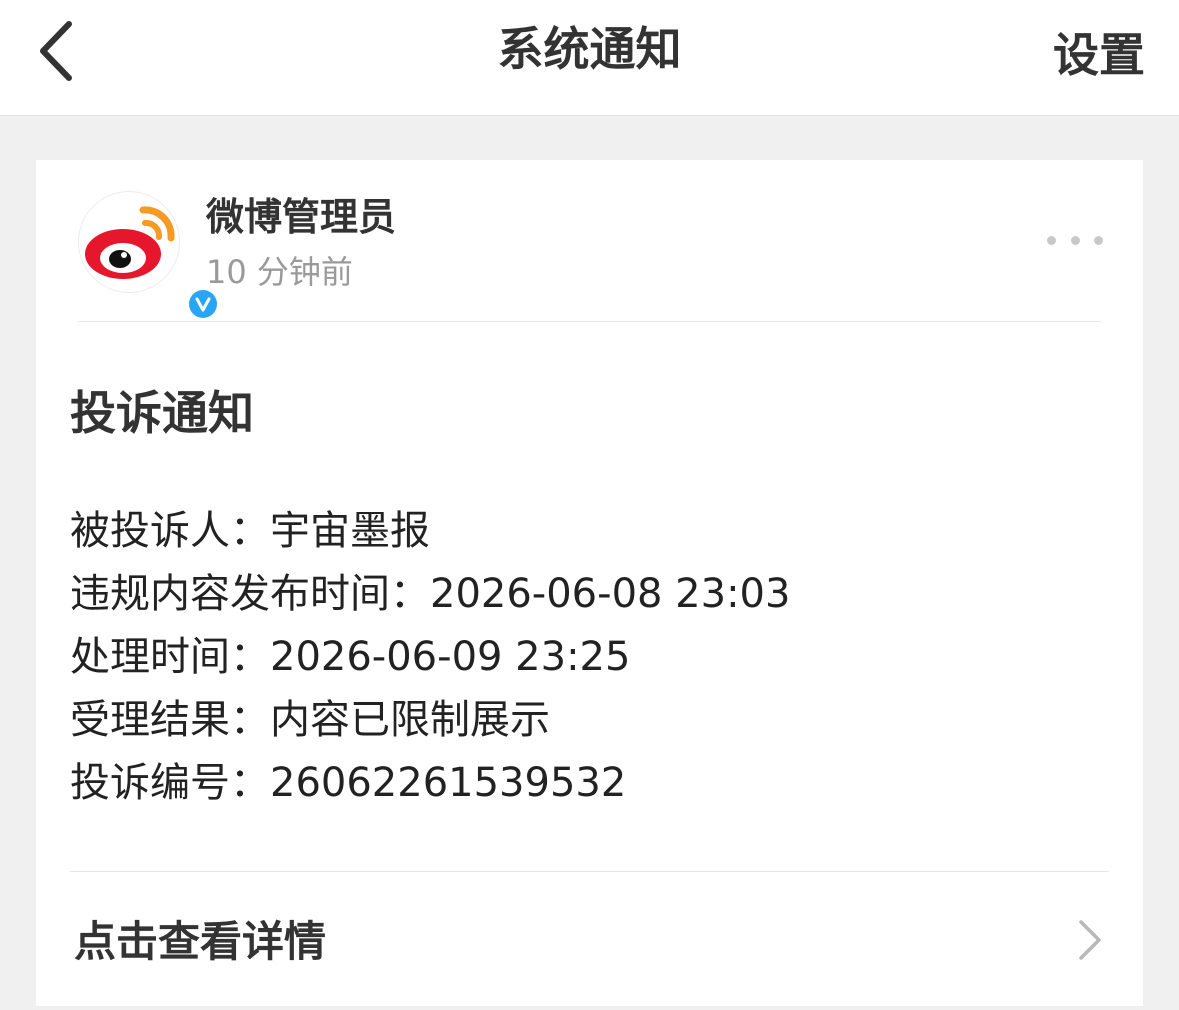 Image resolution: width=1179 pixels, height=1010 pixels. I want to click on more-options-button, so click(1075, 240).